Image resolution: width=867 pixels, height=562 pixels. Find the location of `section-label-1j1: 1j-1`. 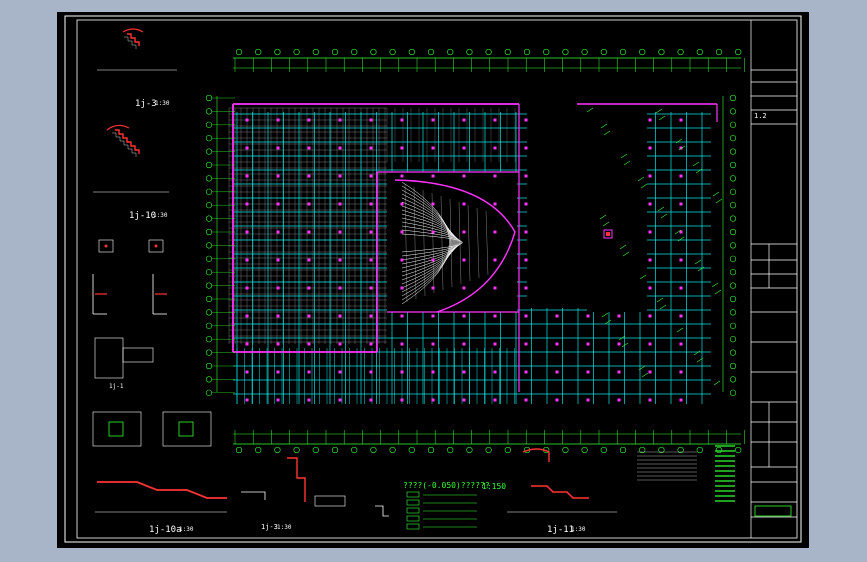

section-label-1j1: 1j-1 is located at coordinates (116, 386).